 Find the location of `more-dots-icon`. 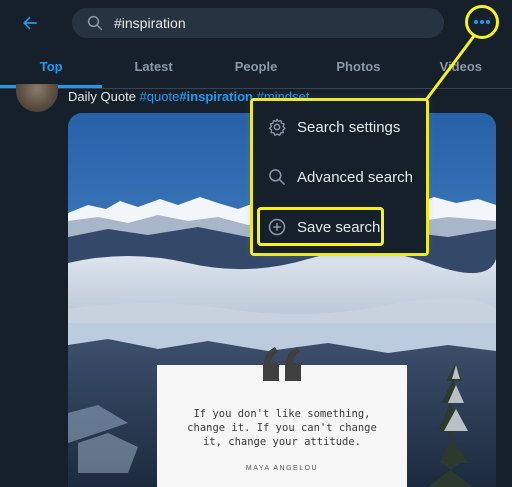

more-dots-icon is located at coordinates (482, 22).